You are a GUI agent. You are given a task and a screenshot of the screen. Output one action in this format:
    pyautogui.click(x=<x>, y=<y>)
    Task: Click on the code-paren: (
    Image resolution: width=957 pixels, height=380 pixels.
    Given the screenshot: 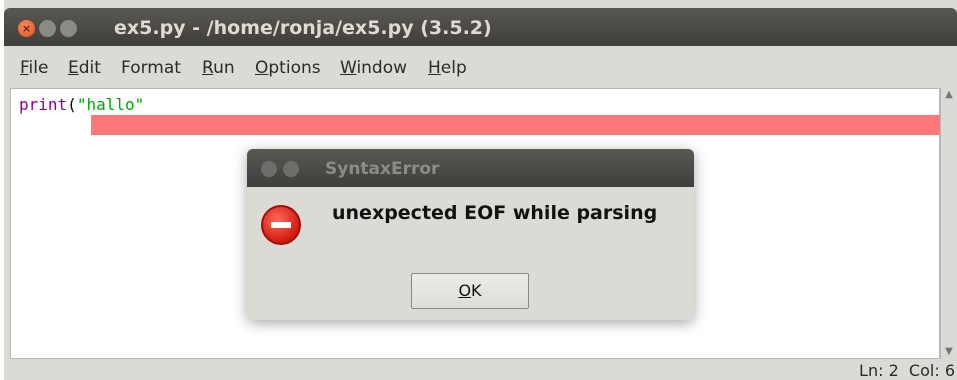 What is the action you would take?
    pyautogui.click(x=72, y=104)
    